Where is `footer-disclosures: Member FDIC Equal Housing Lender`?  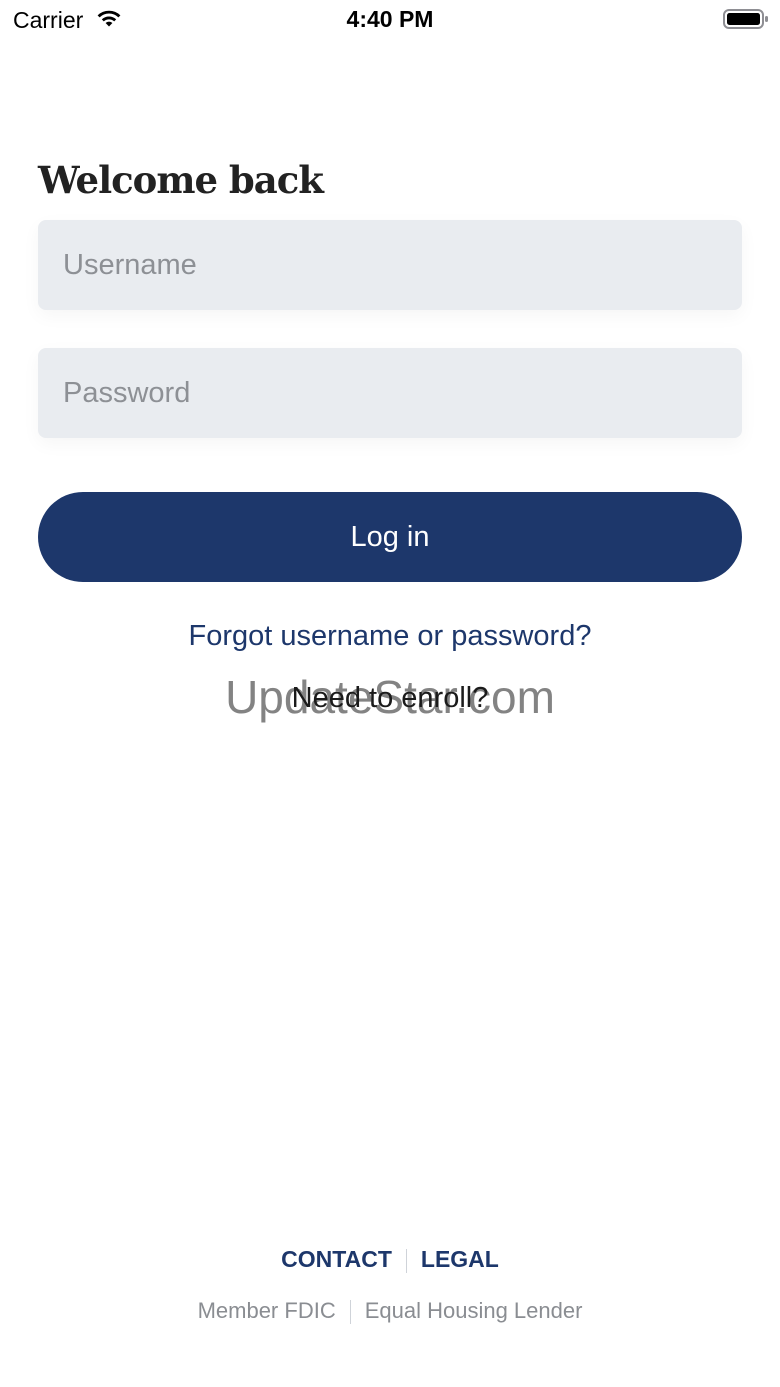
footer-disclosures: Member FDIC Equal Housing Lender is located at coordinates (390, 1311).